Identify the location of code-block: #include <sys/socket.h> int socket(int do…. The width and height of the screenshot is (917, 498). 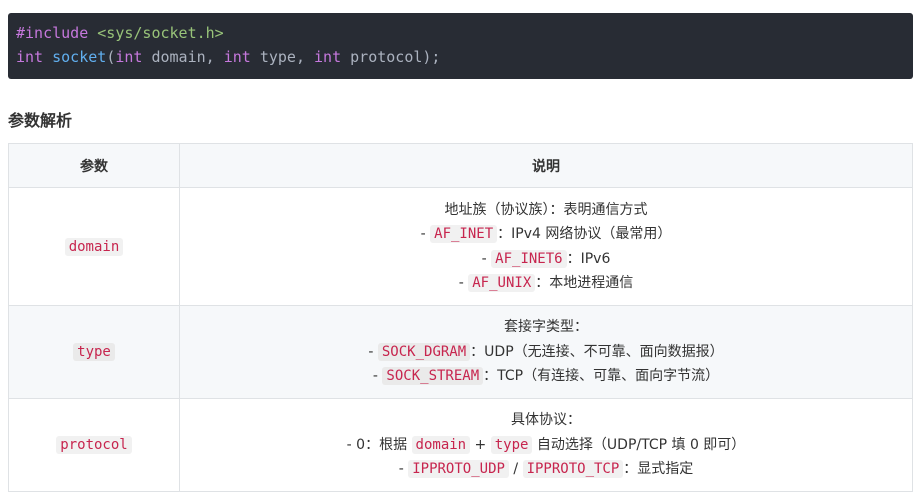
(460, 46).